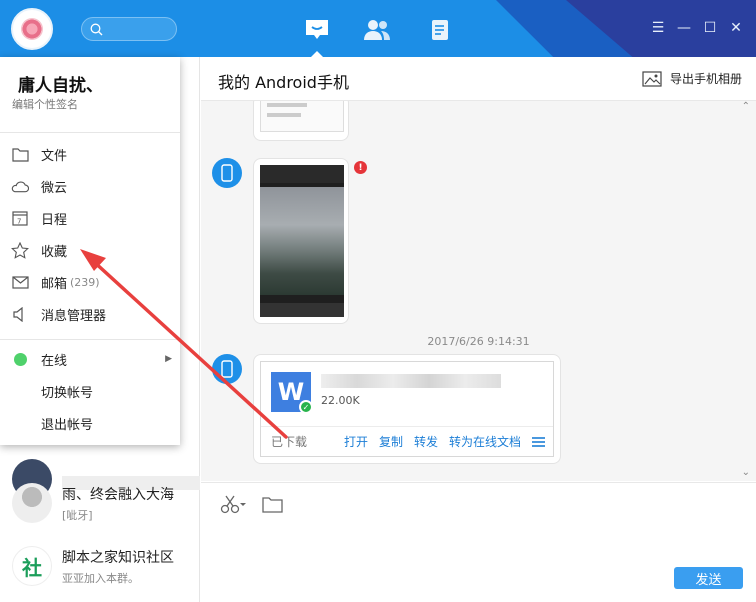  I want to click on svg-text: 7, so click(19, 222).